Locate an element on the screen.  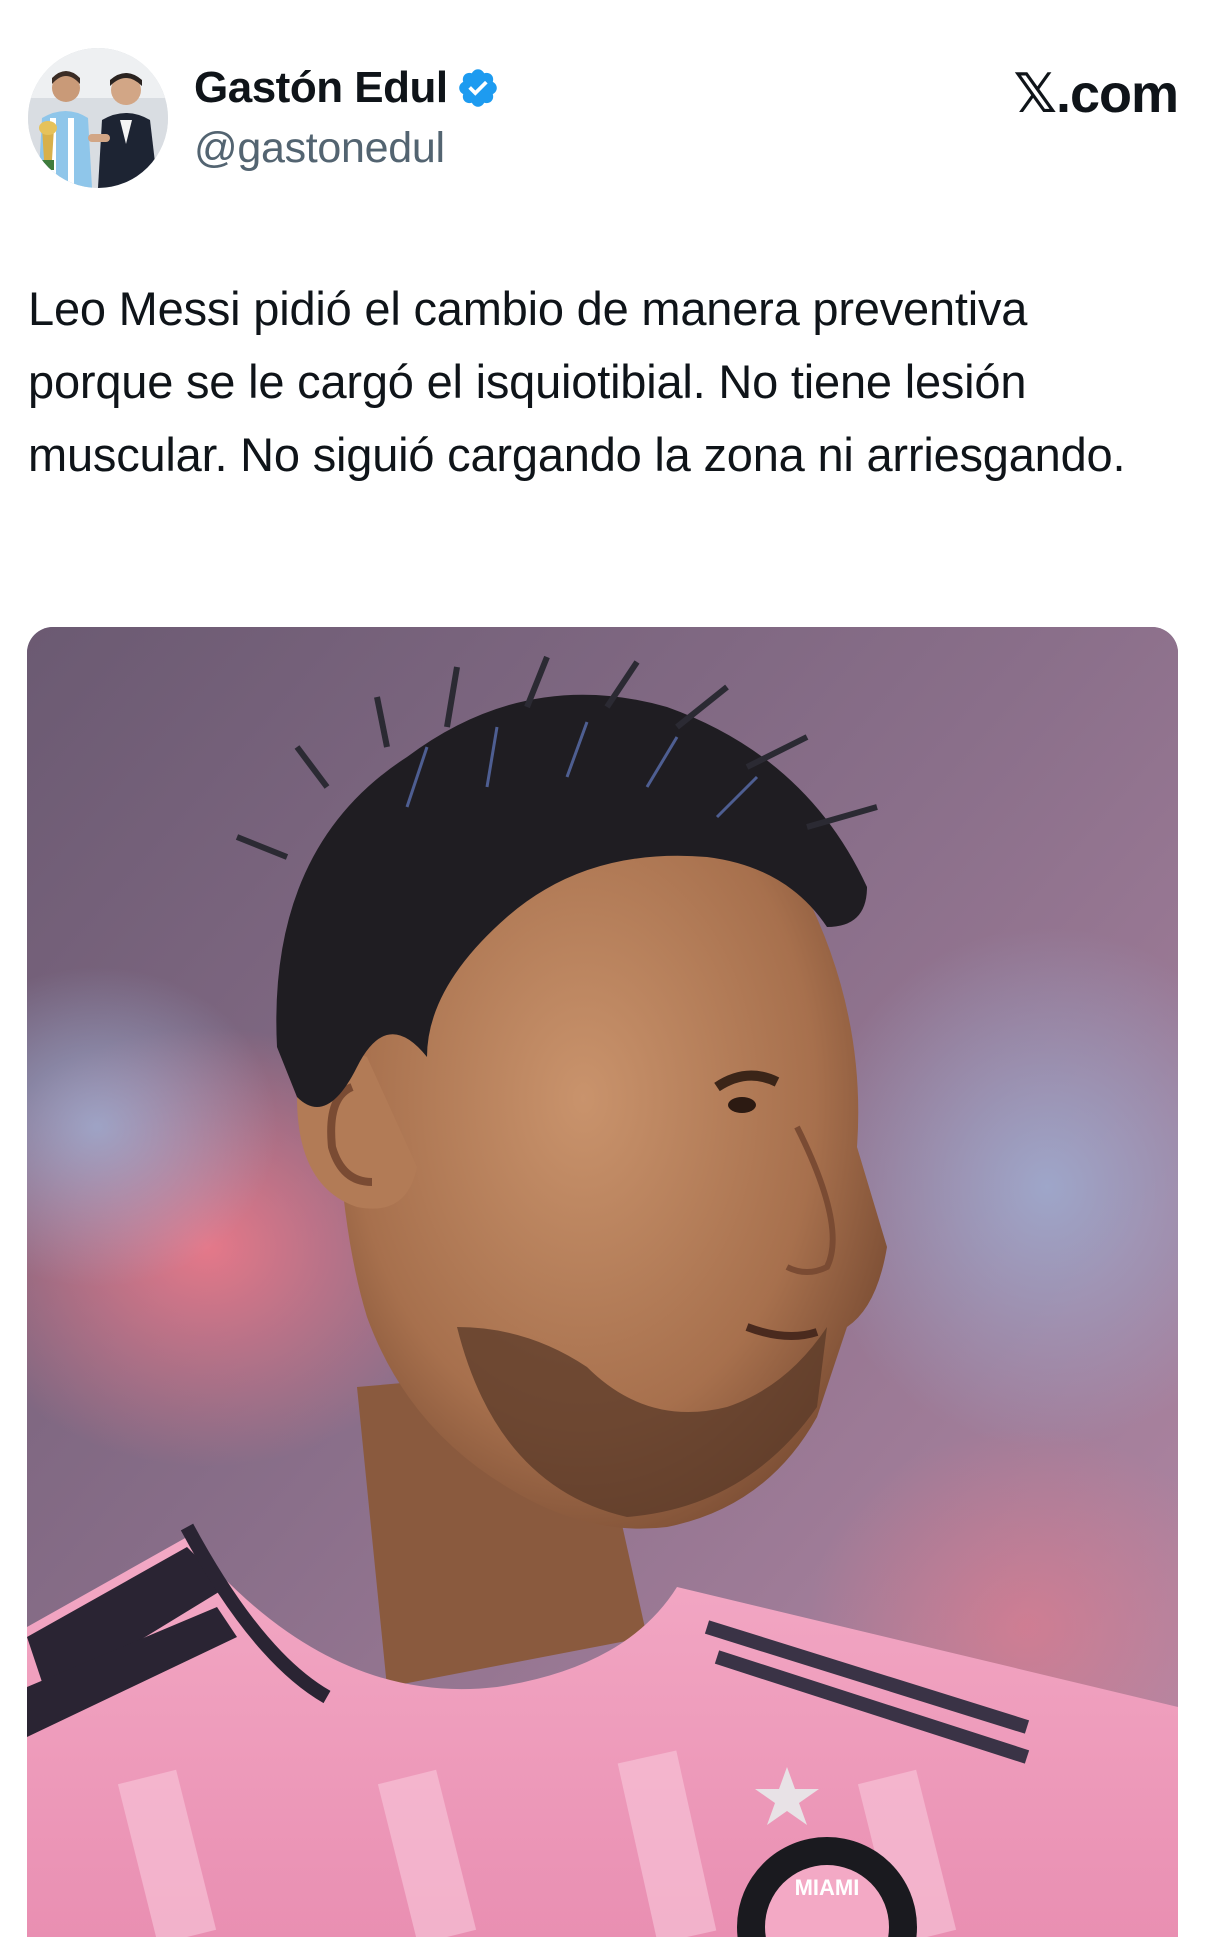
x-com-logo: 𝕏.com is located at coordinates (1096, 94).